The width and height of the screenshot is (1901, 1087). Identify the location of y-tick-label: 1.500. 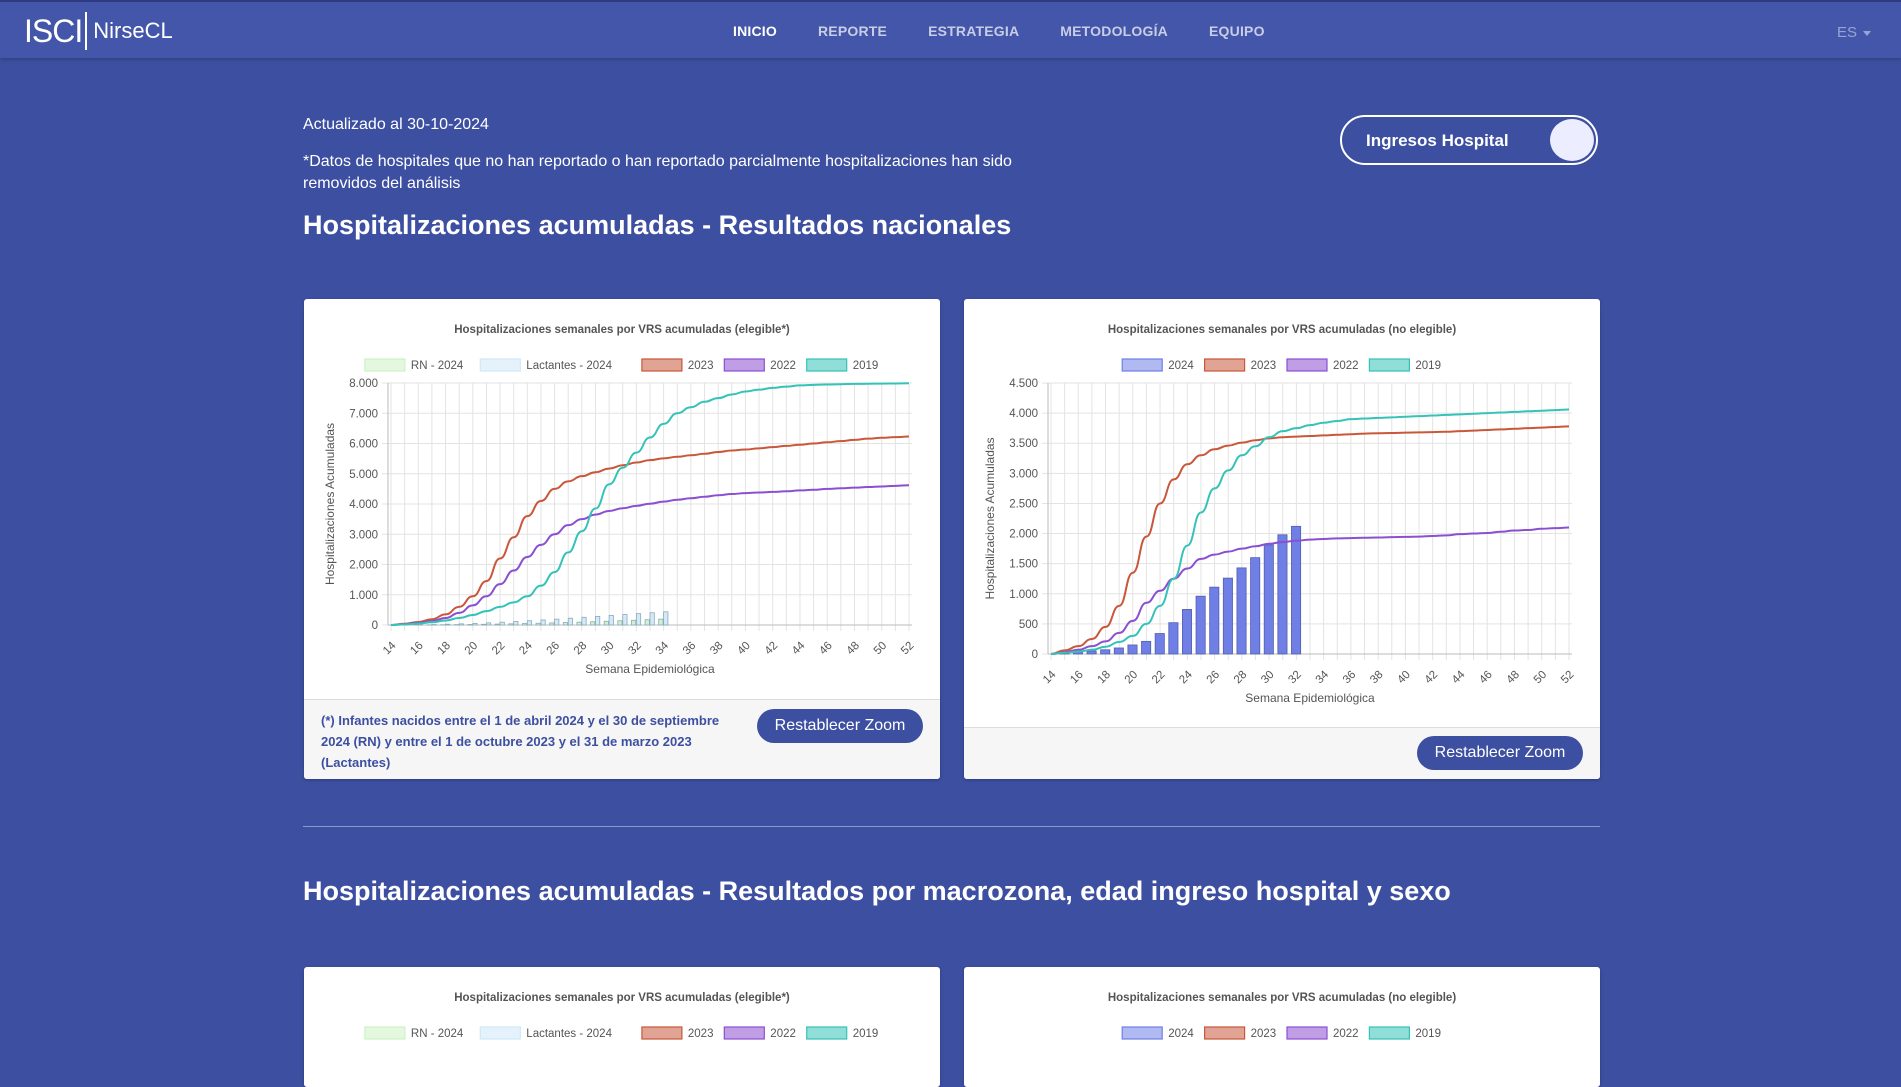
(1023, 565).